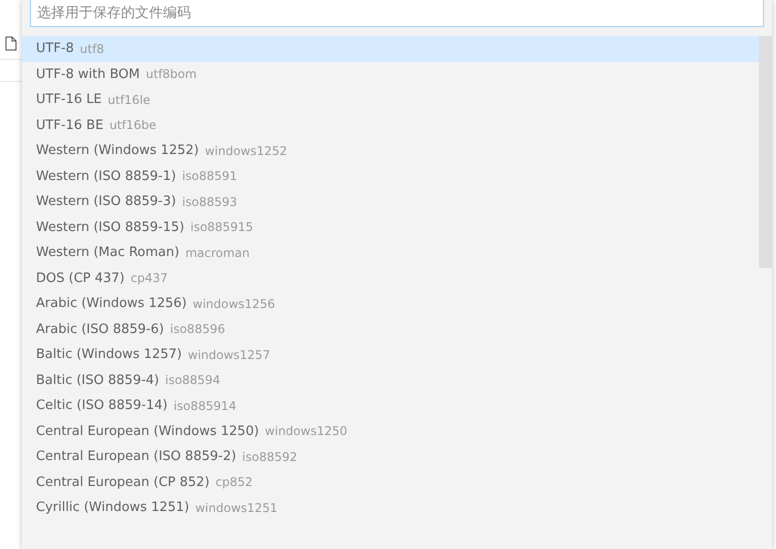 The height and width of the screenshot is (549, 776). I want to click on encoding-option: Cyrillic (Windows 1251) windows1251, so click(390, 507).